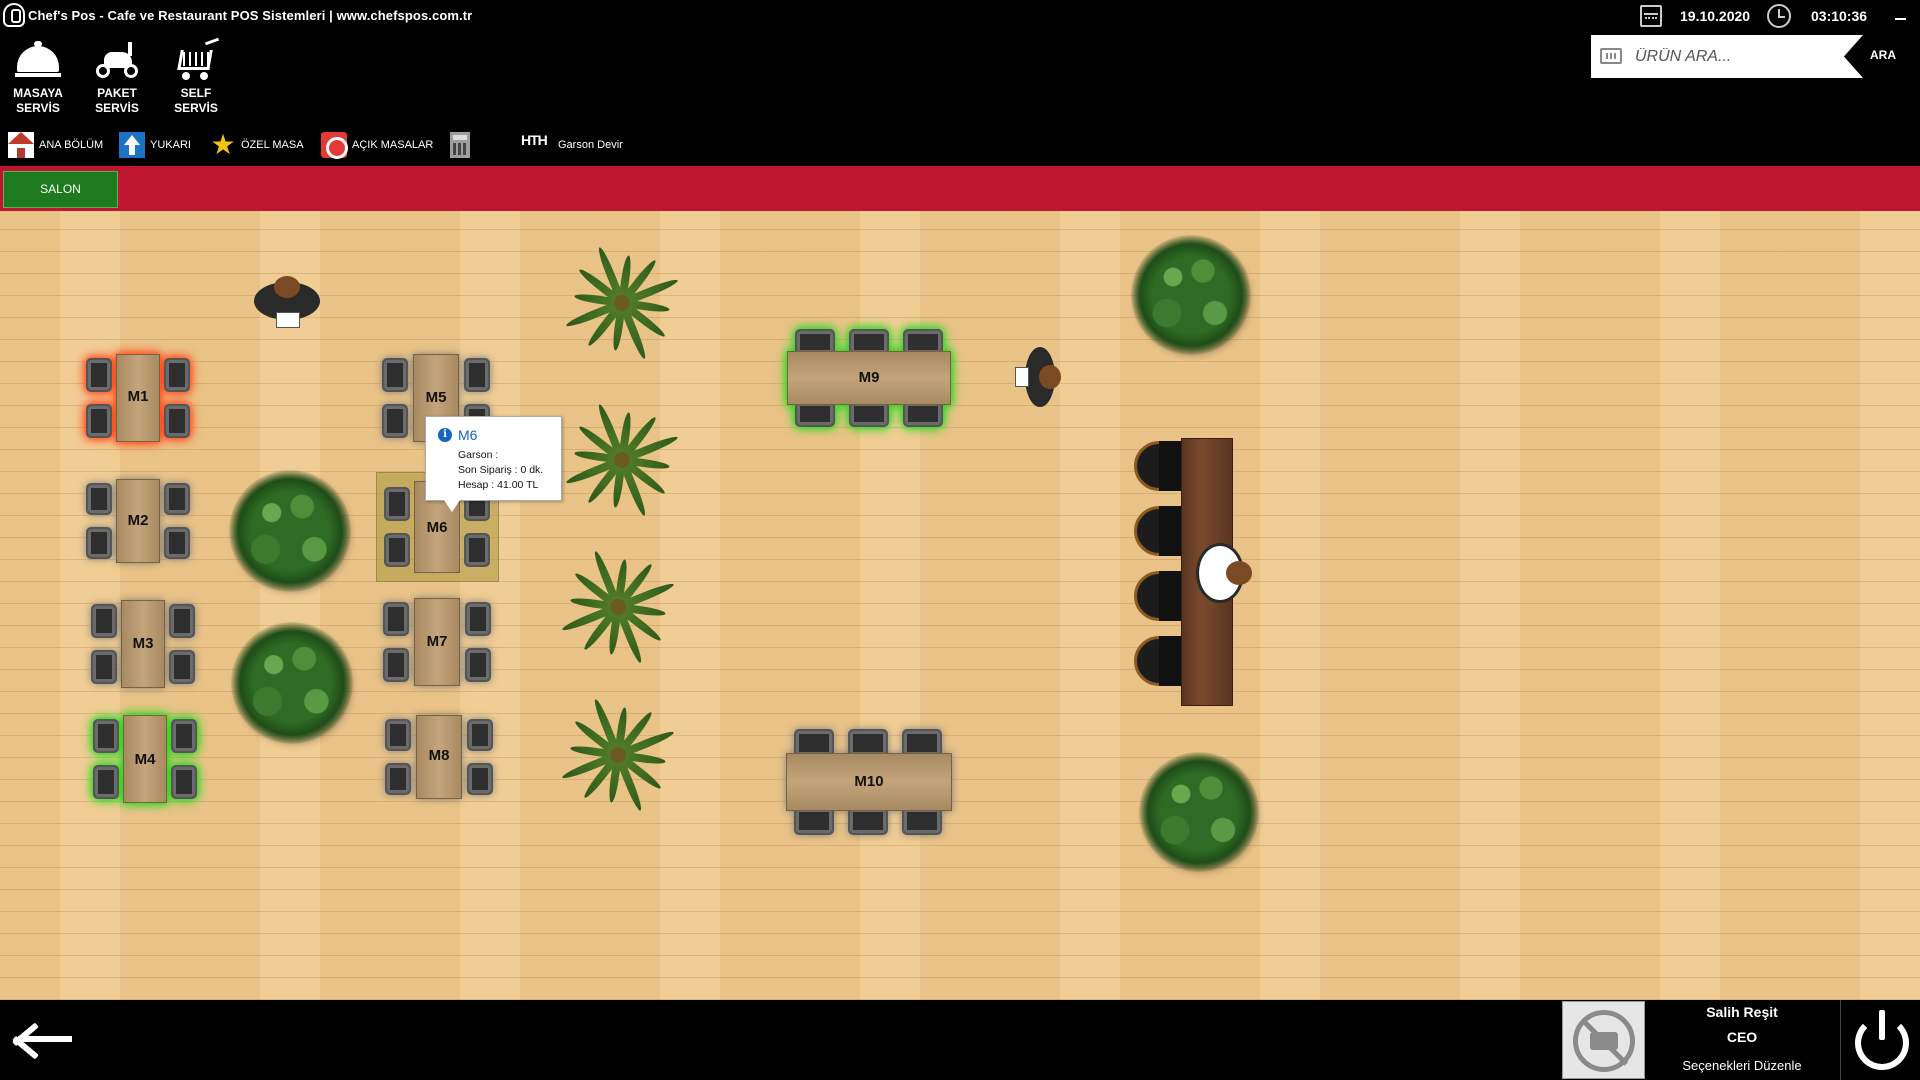 This screenshot has height=1080, width=1920. Describe the element at coordinates (272, 145) in the screenshot. I see `special-table-label: ÖZEL MASA` at that location.